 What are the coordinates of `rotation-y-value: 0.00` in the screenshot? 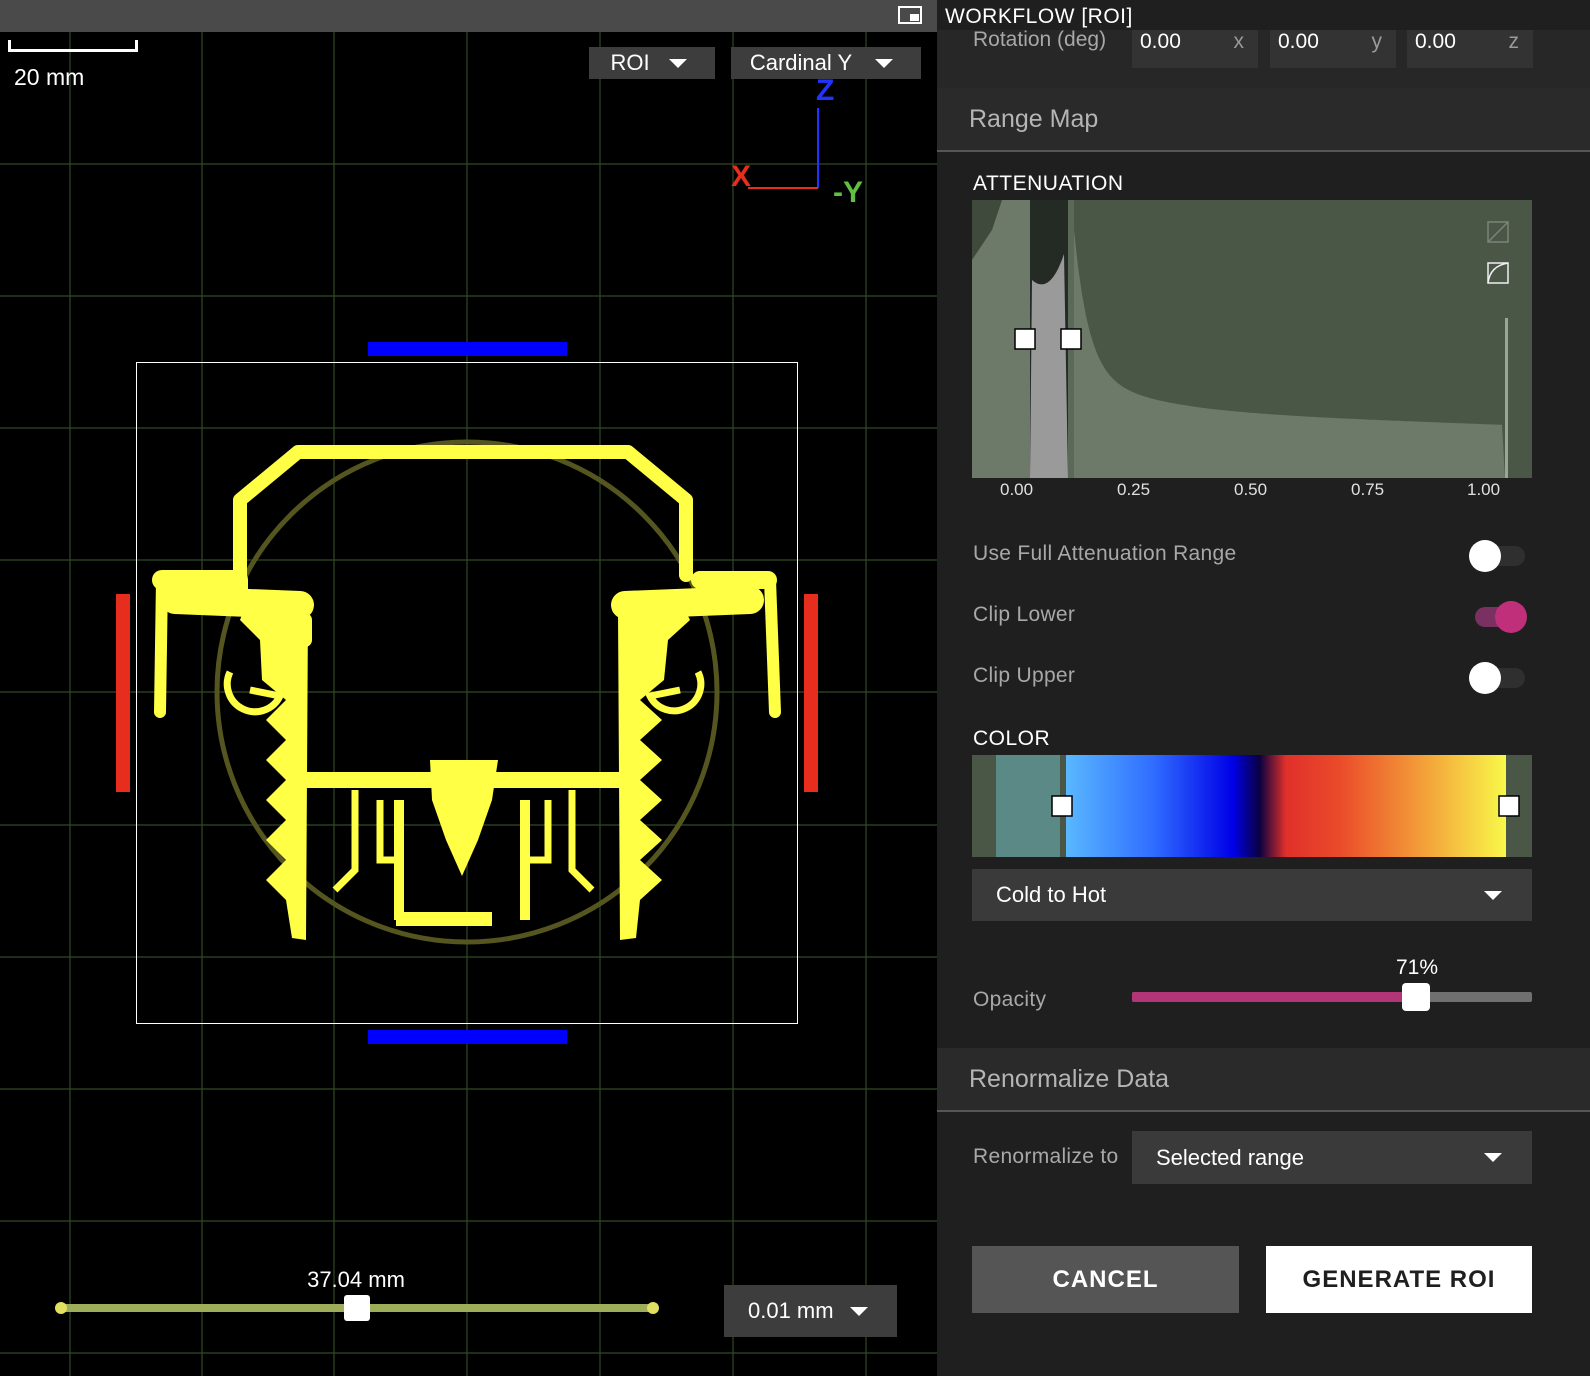 It's located at (1298, 41).